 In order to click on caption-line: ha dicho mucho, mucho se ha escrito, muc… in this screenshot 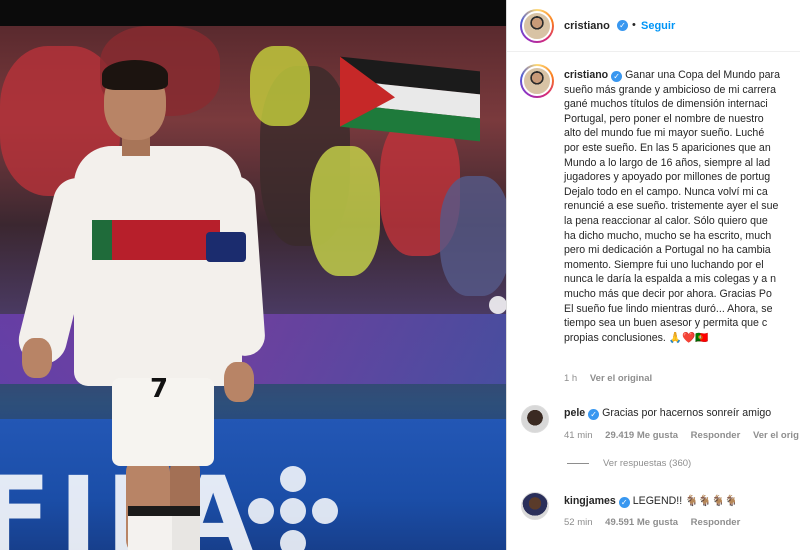, I will do `click(668, 235)`.